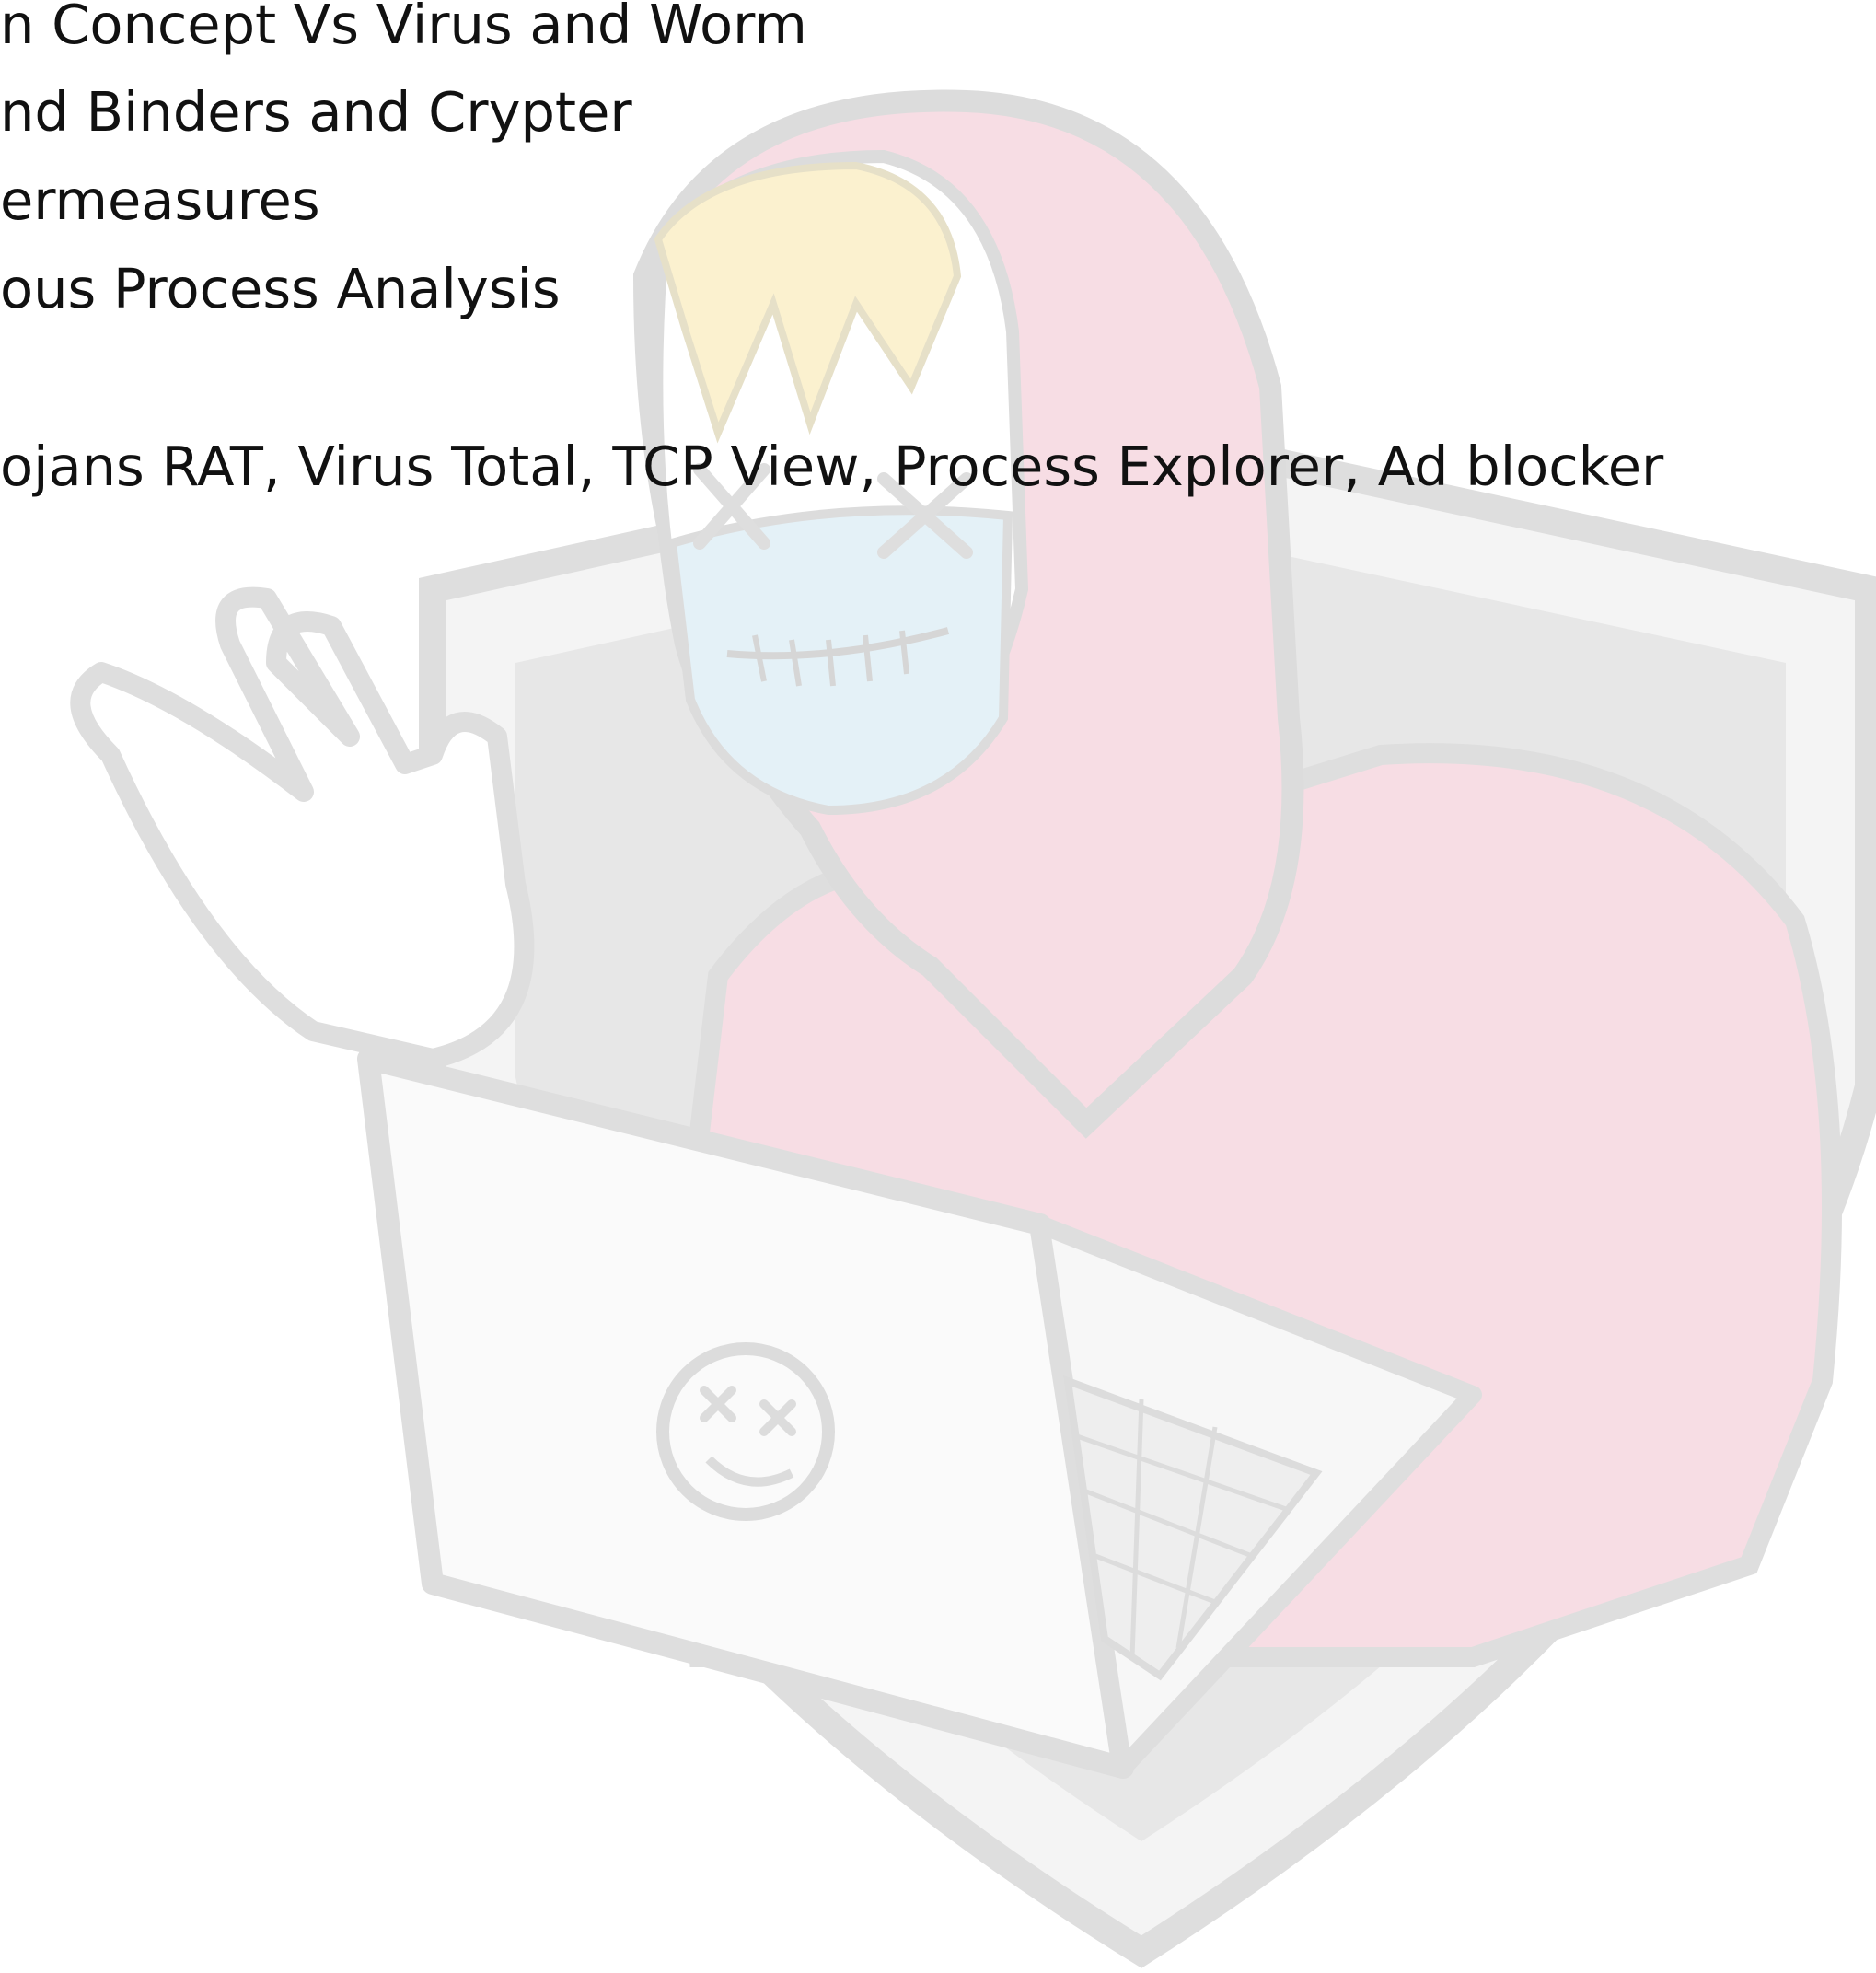 The height and width of the screenshot is (1973, 1876). What do you see at coordinates (280, 288) in the screenshot?
I see `topic-line: ous Process Analysis` at bounding box center [280, 288].